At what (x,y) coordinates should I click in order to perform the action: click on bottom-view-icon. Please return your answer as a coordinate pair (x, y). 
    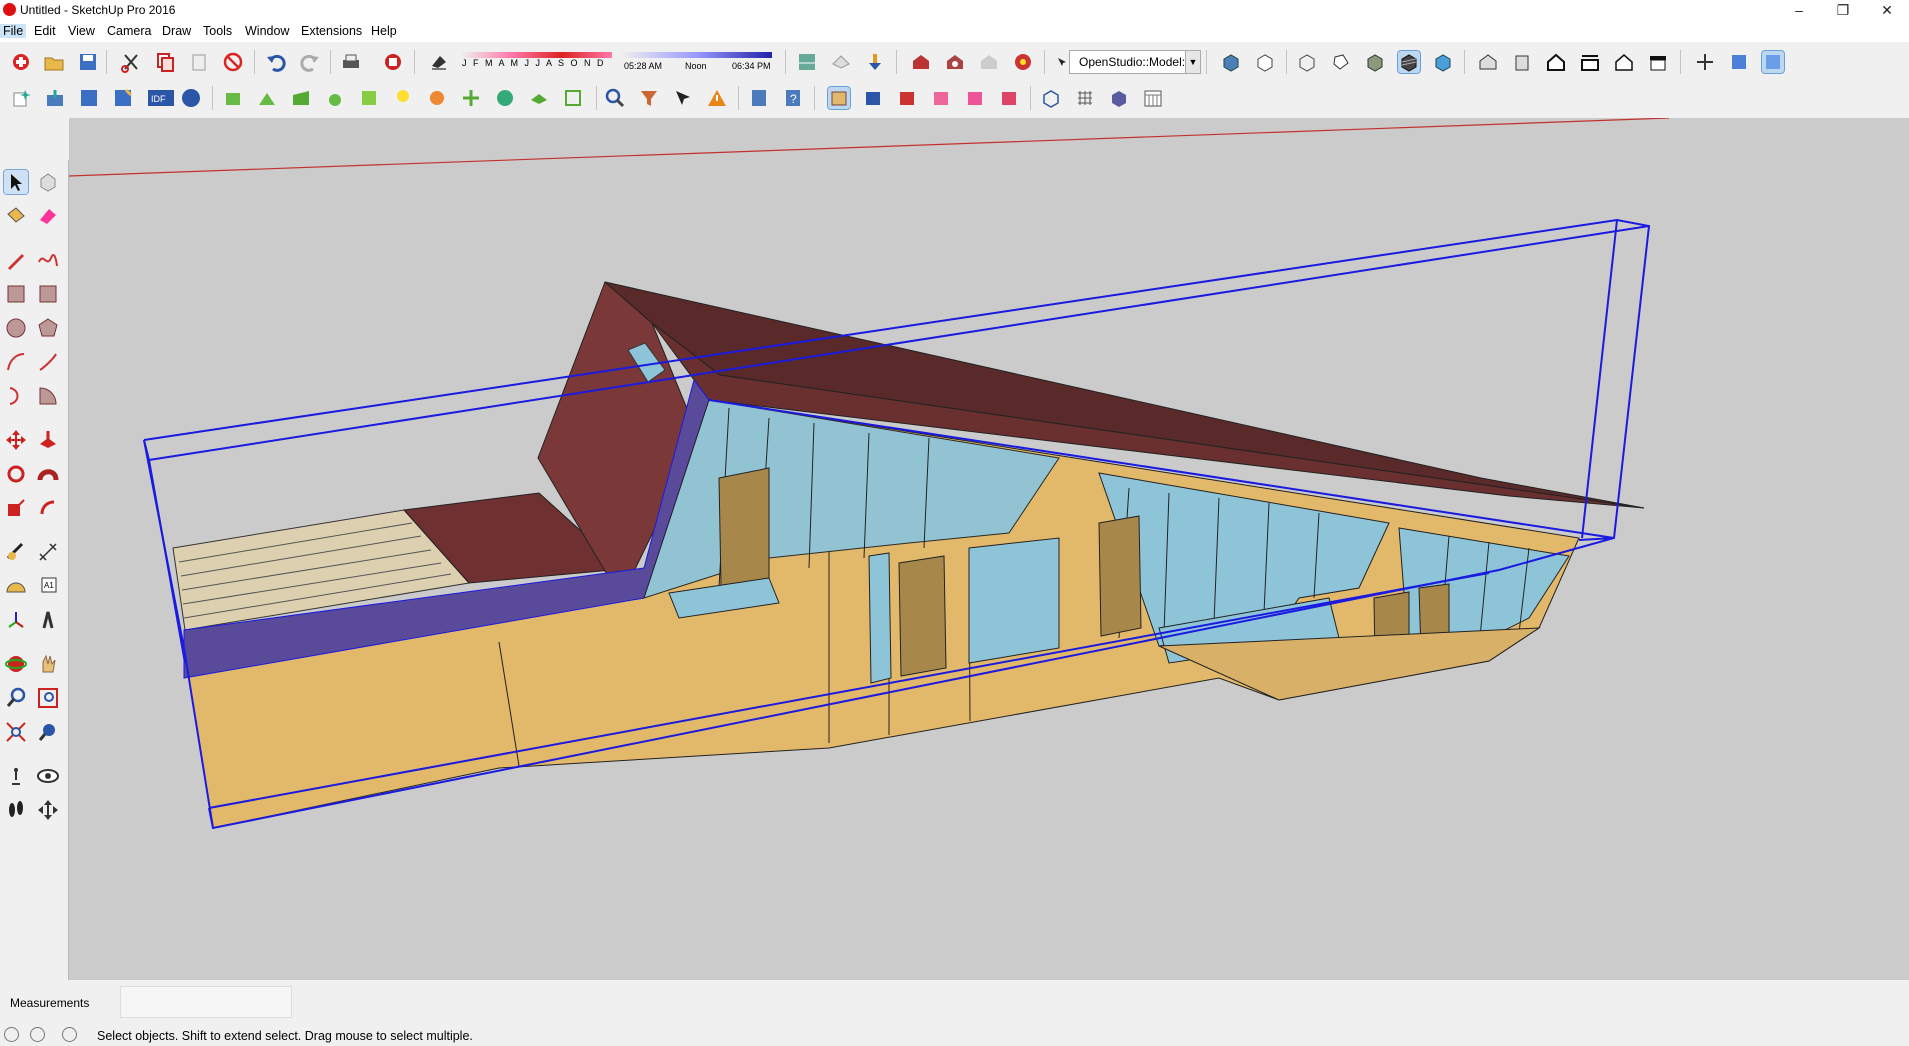
    Looking at the image, I should click on (1658, 62).